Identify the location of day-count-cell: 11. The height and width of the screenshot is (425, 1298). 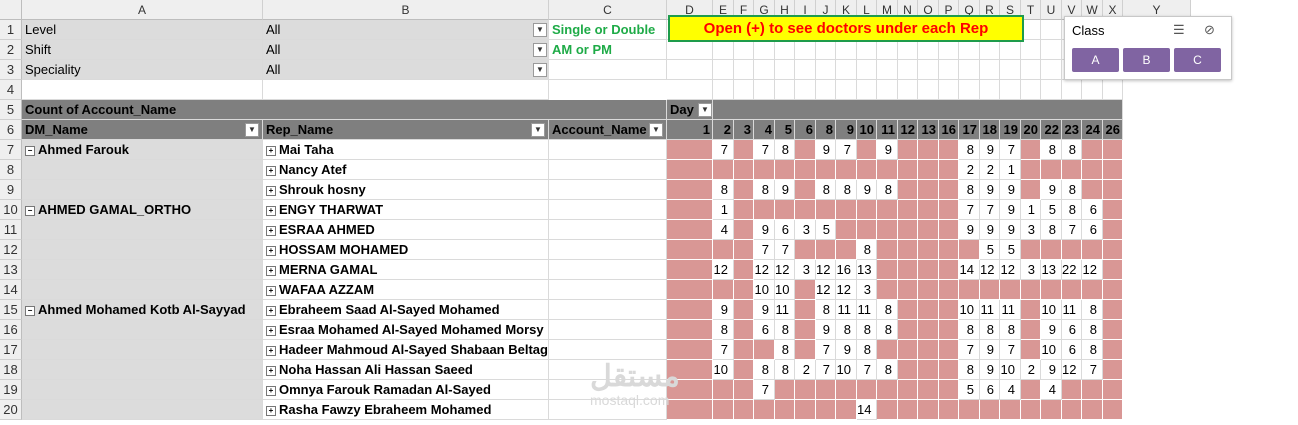
(1072, 310).